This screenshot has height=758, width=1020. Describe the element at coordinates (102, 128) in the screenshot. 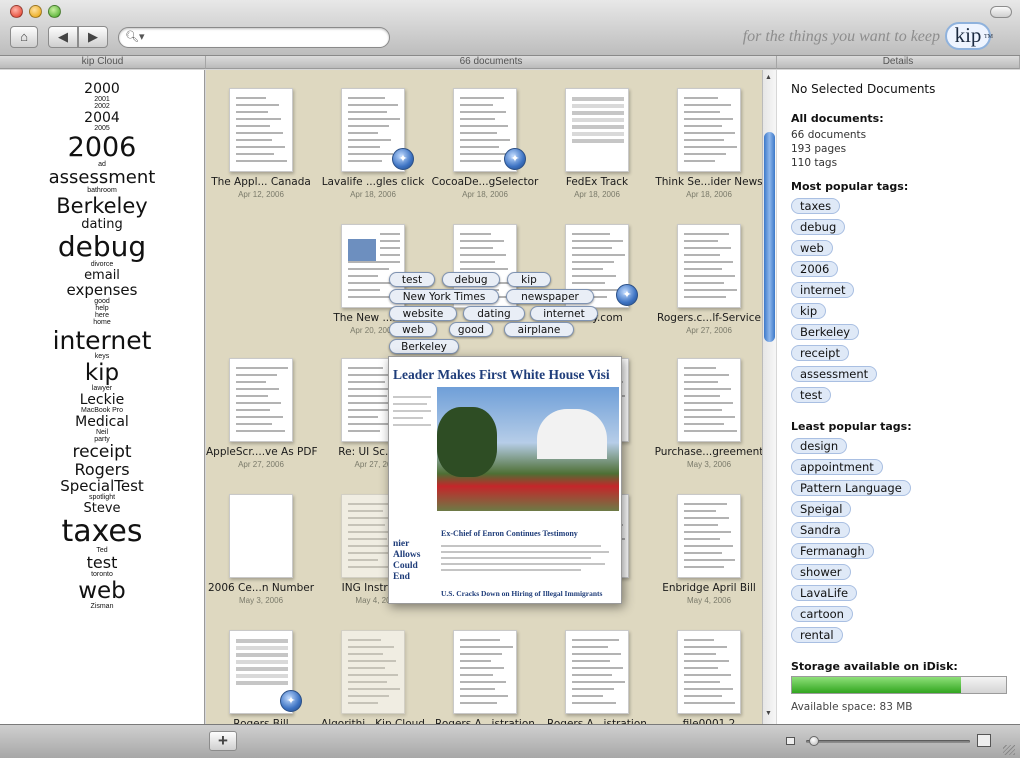

I see `cloud-tag: 2005` at that location.